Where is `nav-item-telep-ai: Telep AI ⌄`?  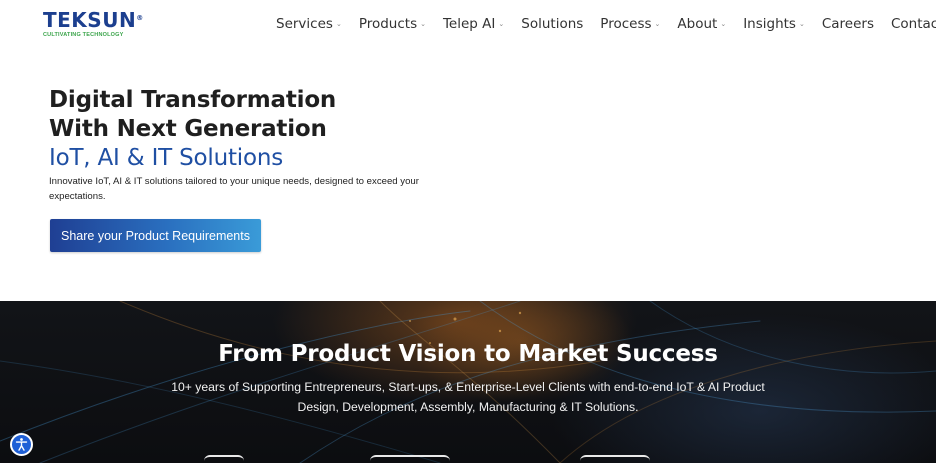 nav-item-telep-ai: Telep AI ⌄ is located at coordinates (473, 24).